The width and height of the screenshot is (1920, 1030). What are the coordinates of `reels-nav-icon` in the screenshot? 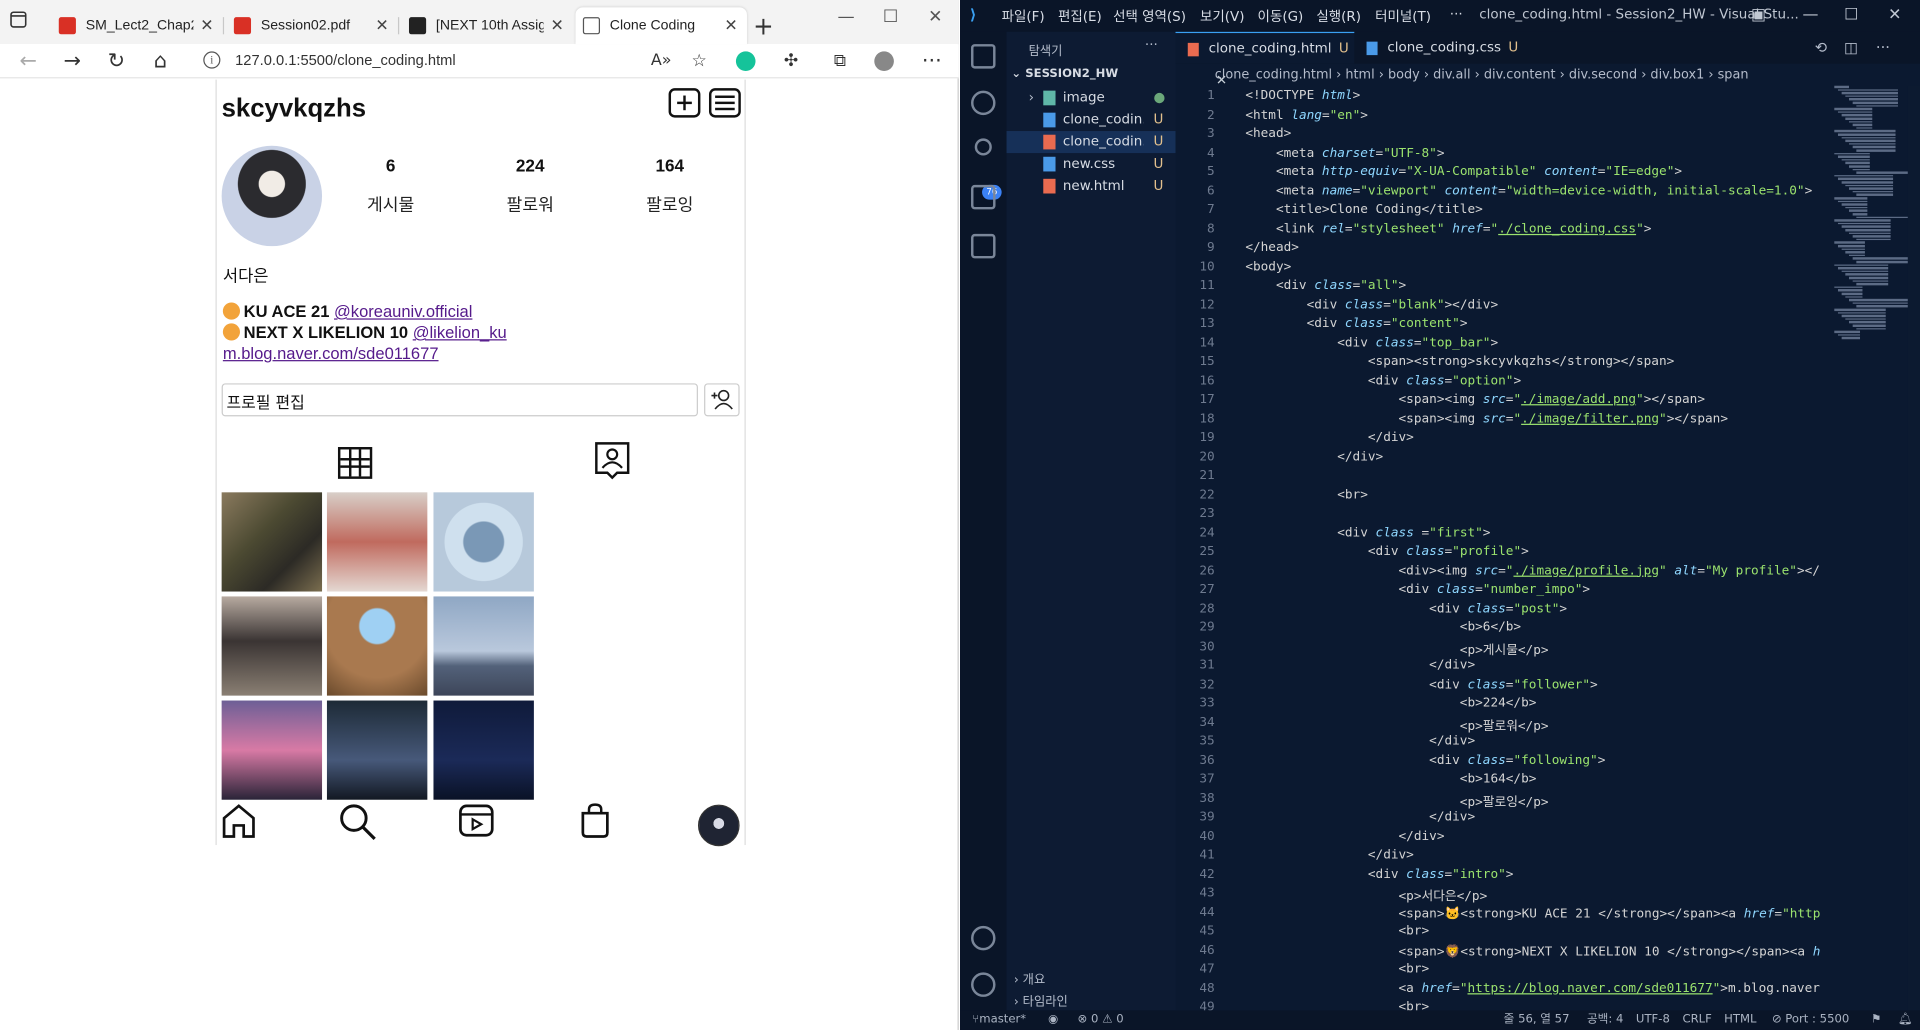 It's located at (477, 821).